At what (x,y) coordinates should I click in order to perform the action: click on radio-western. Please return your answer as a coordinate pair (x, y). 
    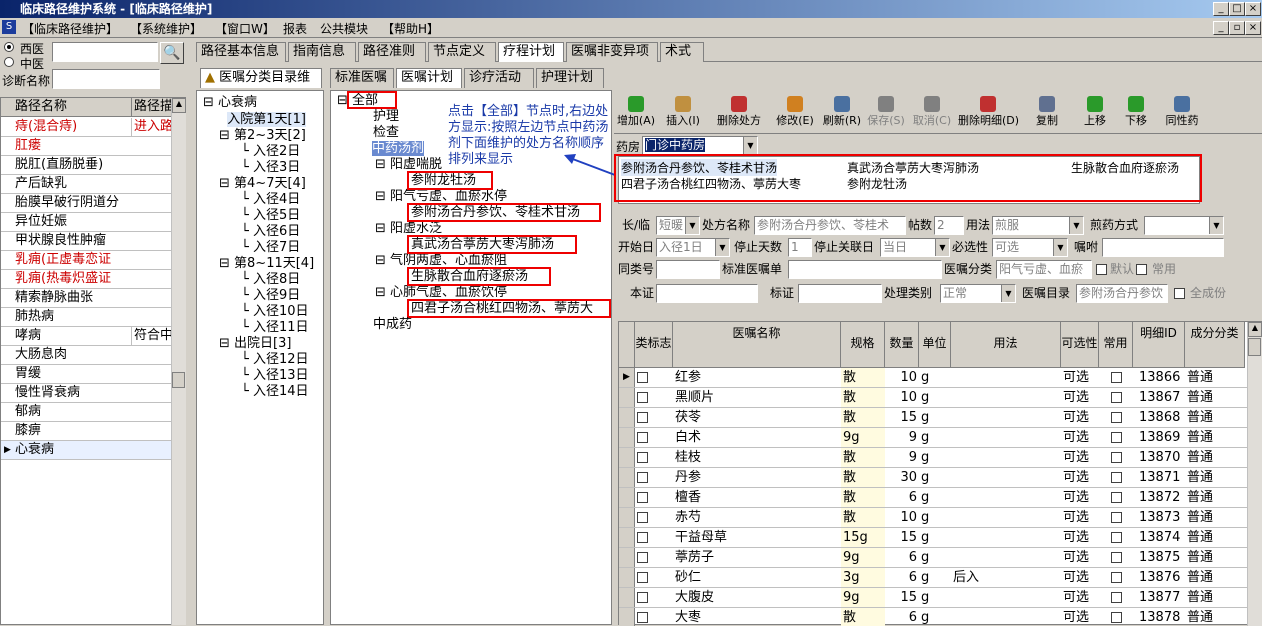
    Looking at the image, I should click on (9, 47).